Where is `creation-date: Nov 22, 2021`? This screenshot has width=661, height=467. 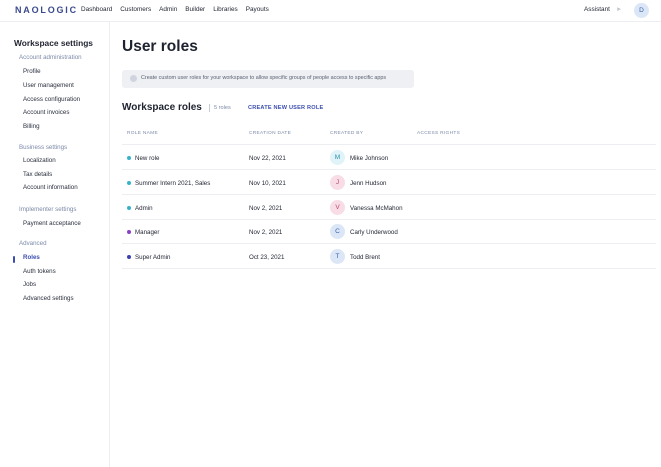 creation-date: Nov 22, 2021 is located at coordinates (267, 158).